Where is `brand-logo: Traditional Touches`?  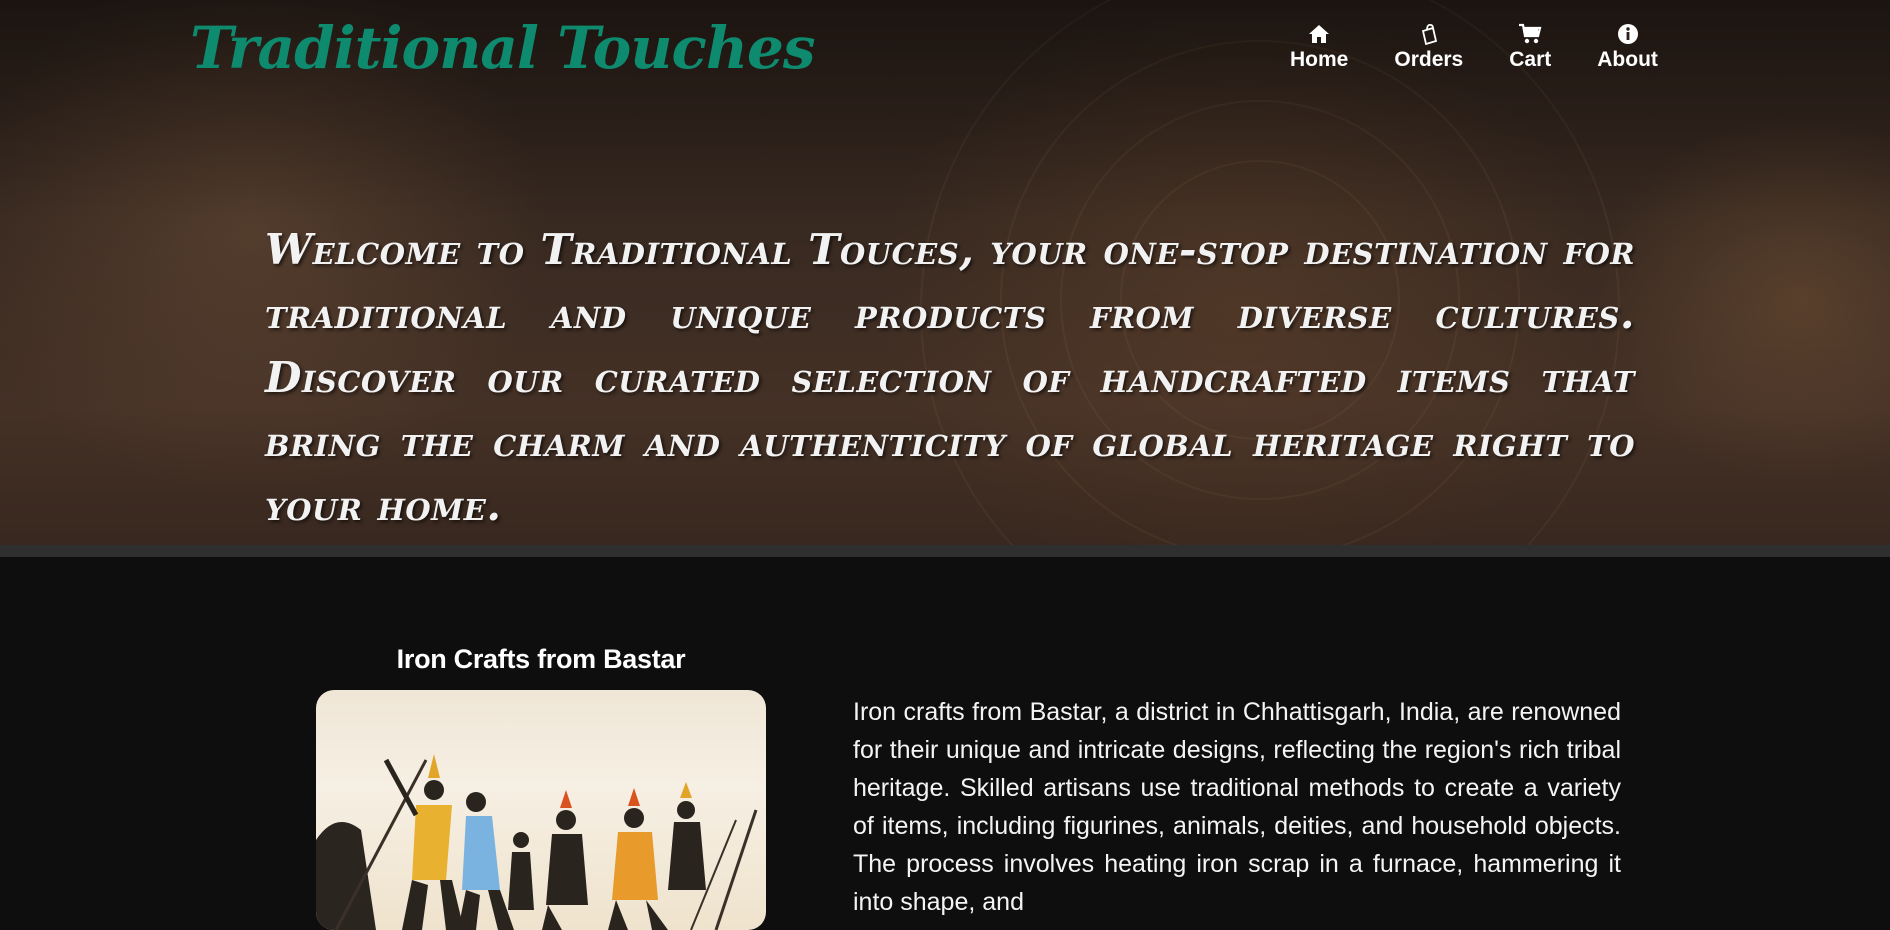 brand-logo: Traditional Touches is located at coordinates (503, 48).